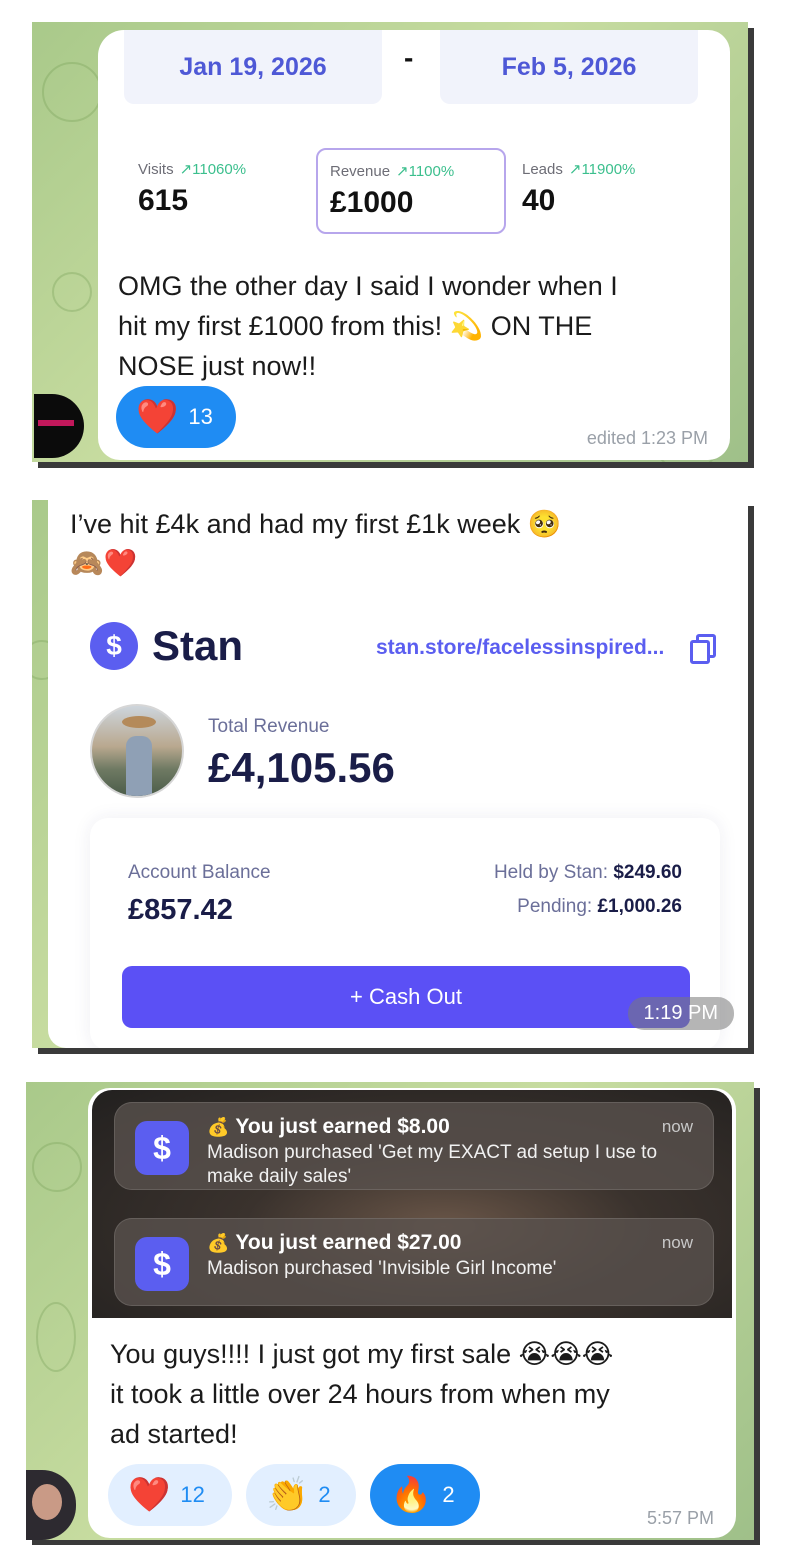 The width and height of the screenshot is (798, 1545). What do you see at coordinates (539, 200) in the screenshot?
I see `stat-value: 40` at bounding box center [539, 200].